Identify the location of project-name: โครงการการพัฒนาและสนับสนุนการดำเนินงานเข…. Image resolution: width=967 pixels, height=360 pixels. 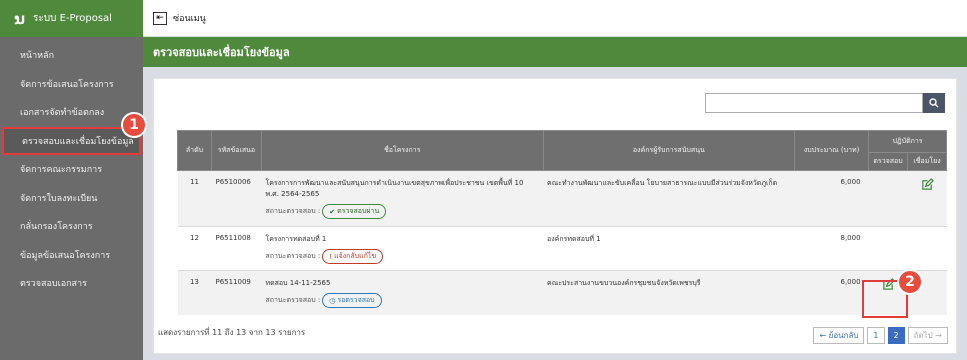
(394, 188).